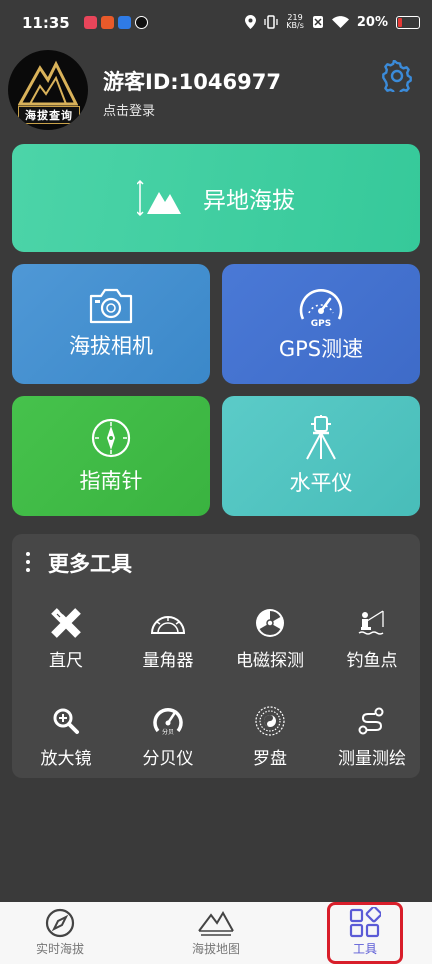 Image resolution: width=432 pixels, height=964 pixels. What do you see at coordinates (270, 759) in the screenshot?
I see `tool-label: 罗盘` at bounding box center [270, 759].